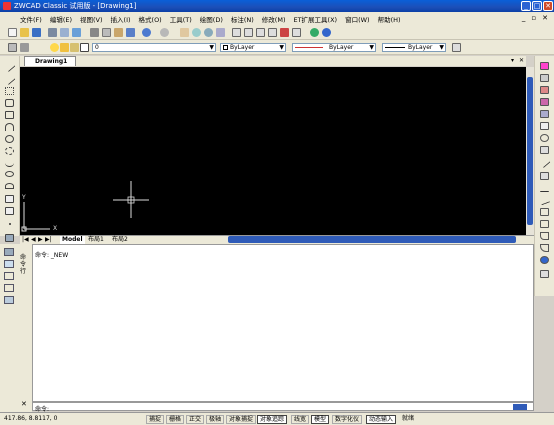 The width and height of the screenshot is (554, 425). What do you see at coordinates (544, 102) in the screenshot?
I see `offset-icon` at bounding box center [544, 102].